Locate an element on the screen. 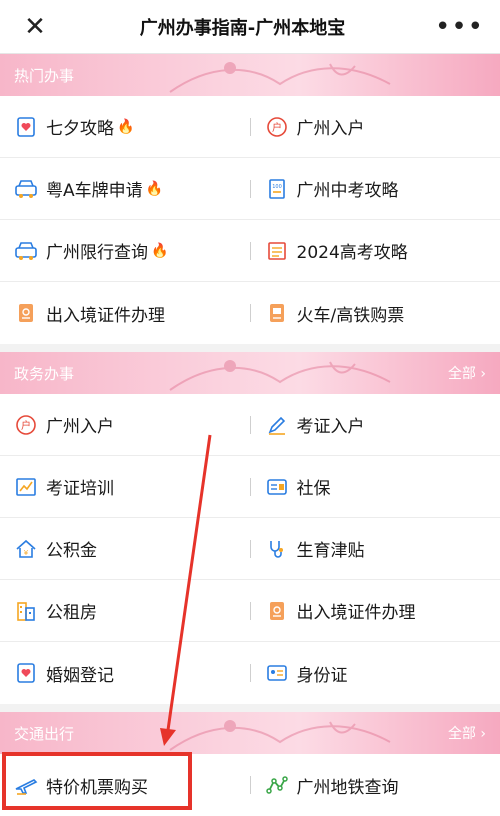 This screenshot has height=816, width=500. service-item-label: 火车/高铁购票 is located at coordinates (350, 315).